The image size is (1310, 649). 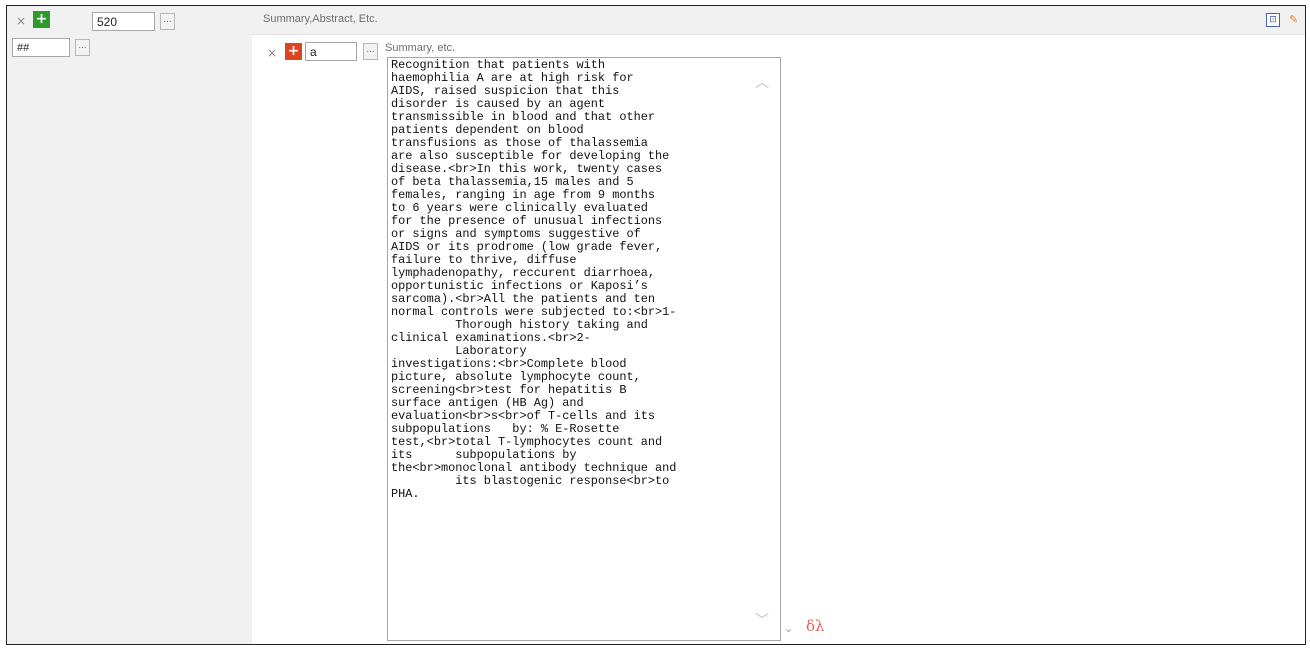 I want to click on subfield-code-input, so click(x=331, y=51).